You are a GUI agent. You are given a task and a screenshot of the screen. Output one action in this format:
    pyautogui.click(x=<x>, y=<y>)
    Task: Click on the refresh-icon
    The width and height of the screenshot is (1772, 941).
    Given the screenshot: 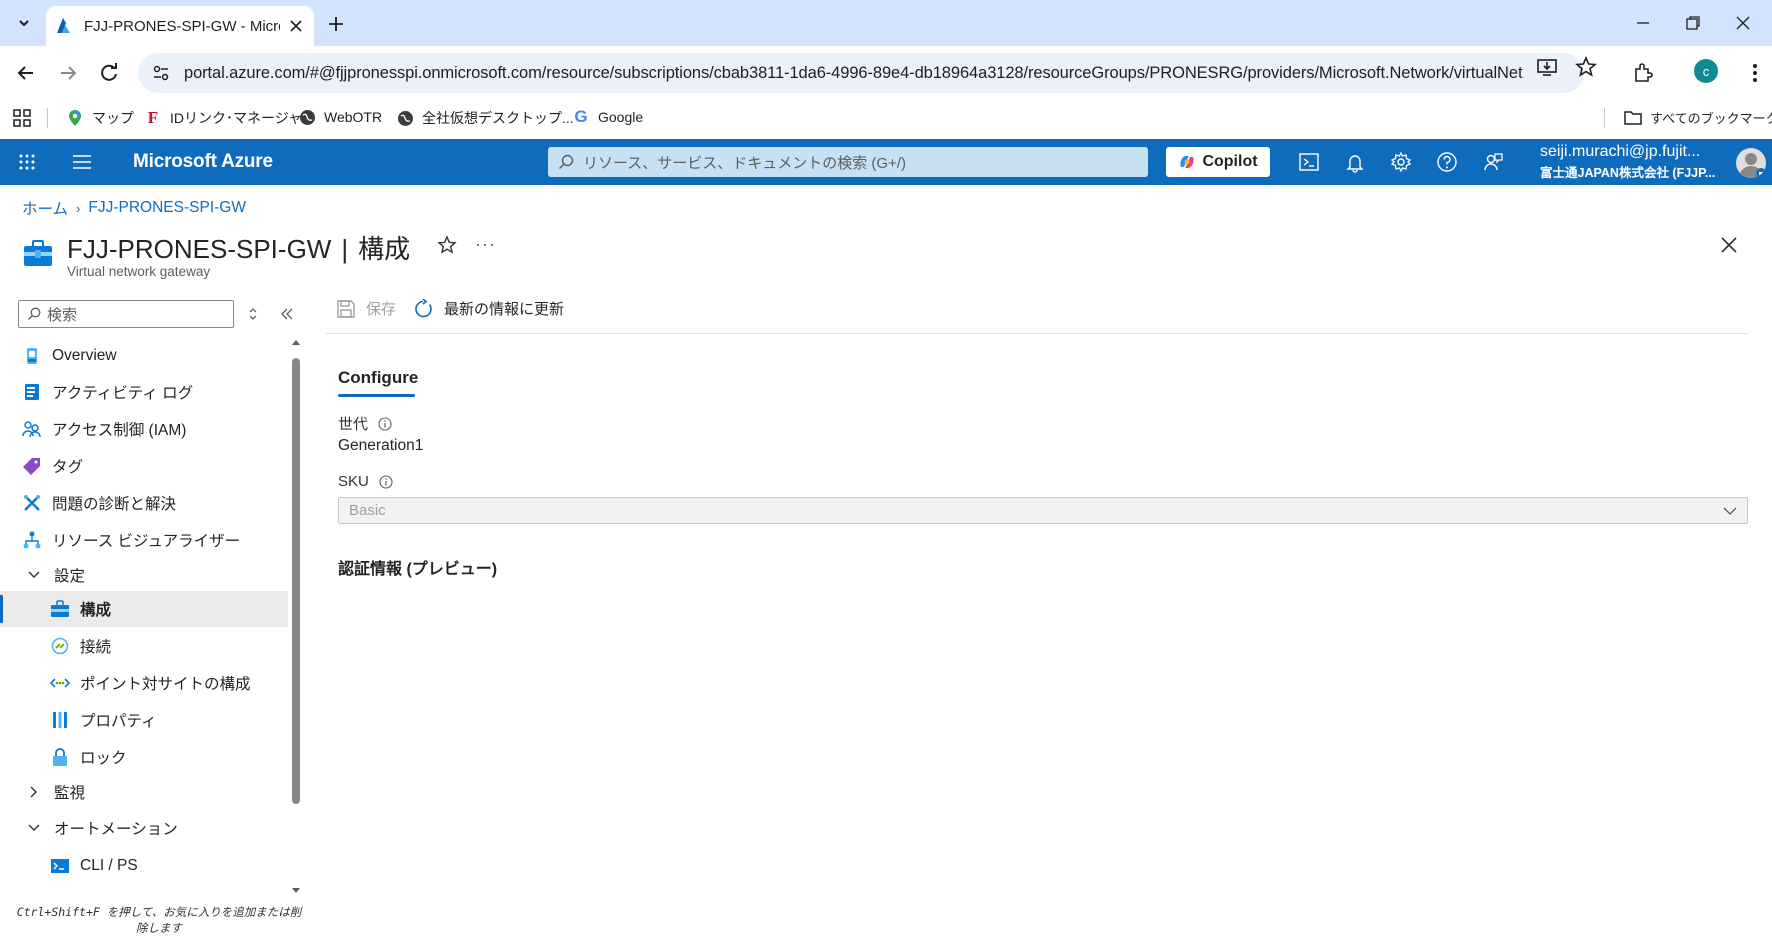 What is the action you would take?
    pyautogui.click(x=423, y=307)
    